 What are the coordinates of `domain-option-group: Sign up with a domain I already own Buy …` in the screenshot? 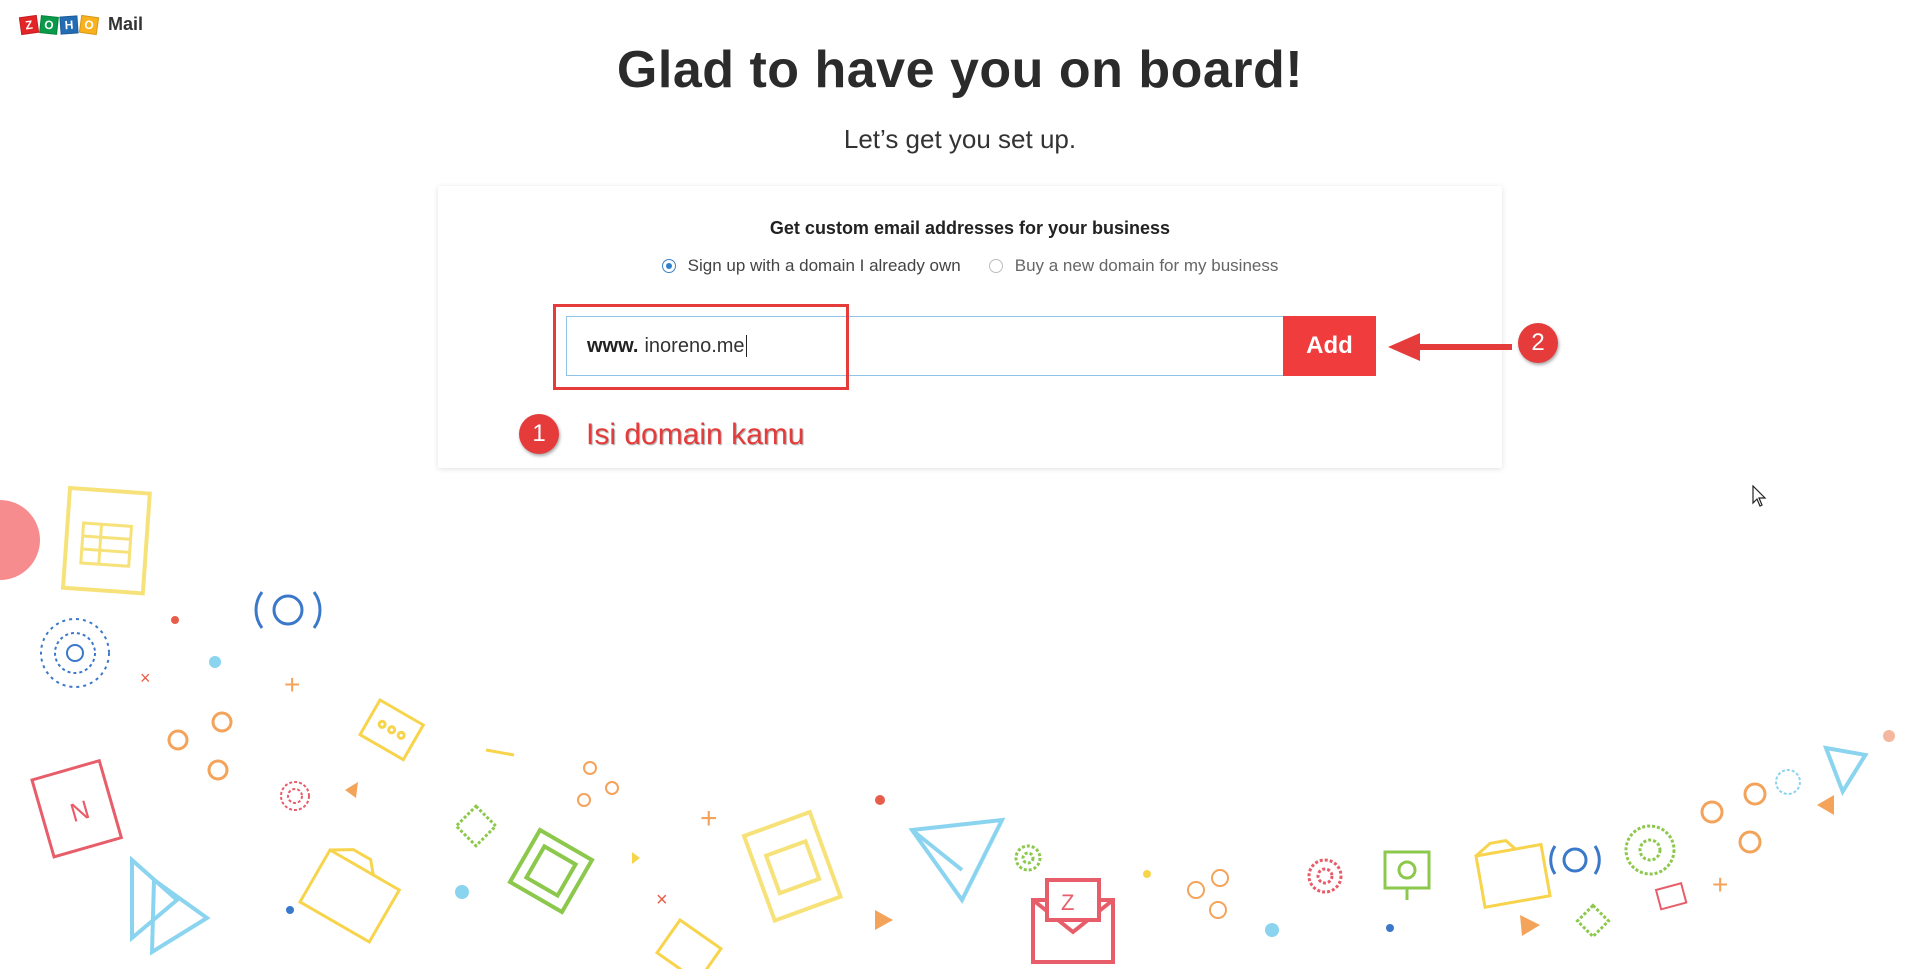 It's located at (970, 266).